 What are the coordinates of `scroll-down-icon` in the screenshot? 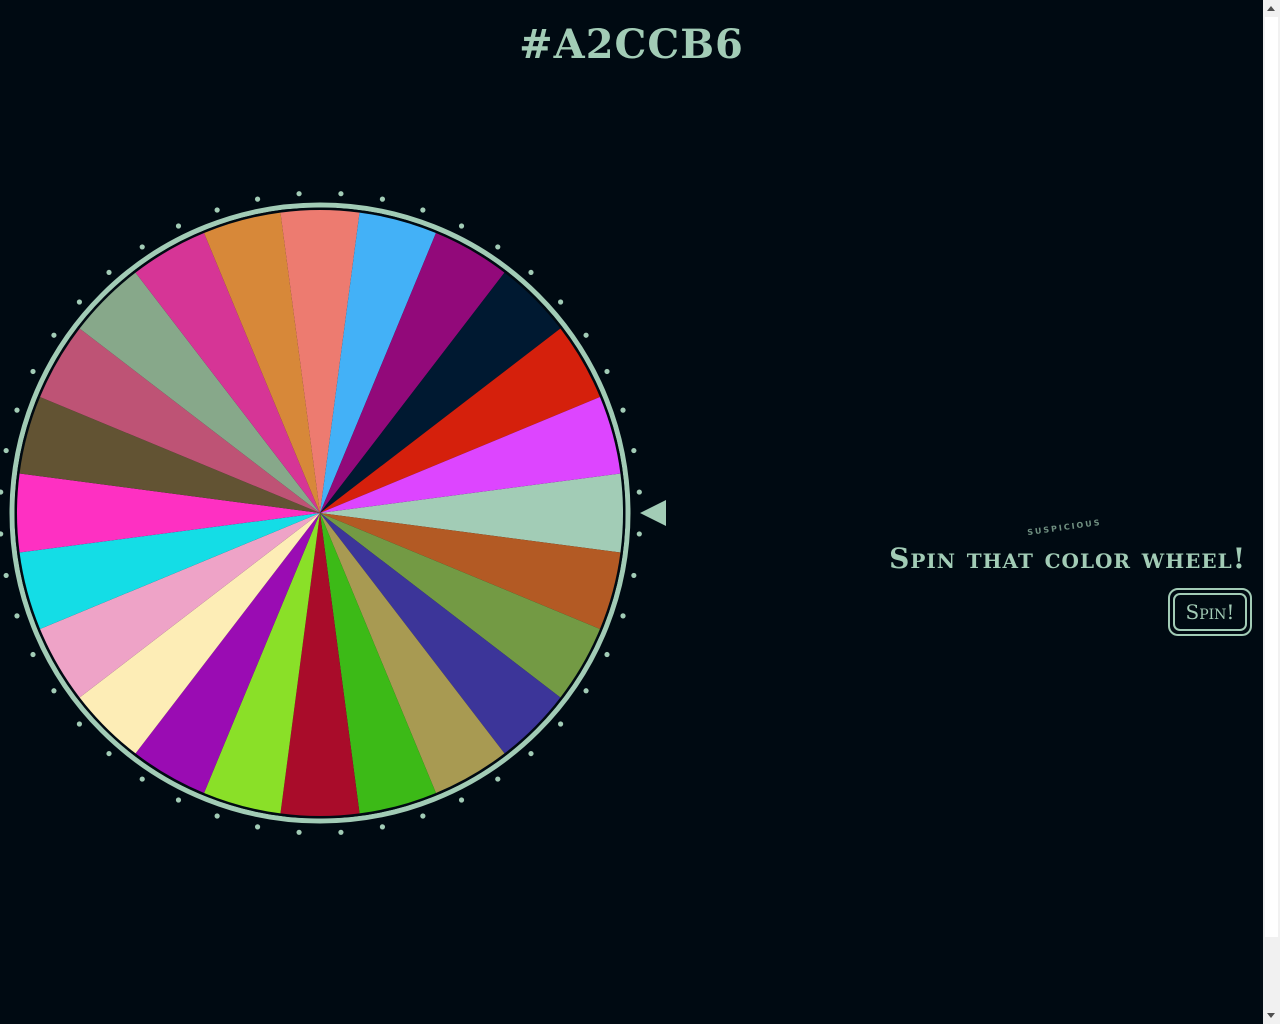 It's located at (1271, 1015).